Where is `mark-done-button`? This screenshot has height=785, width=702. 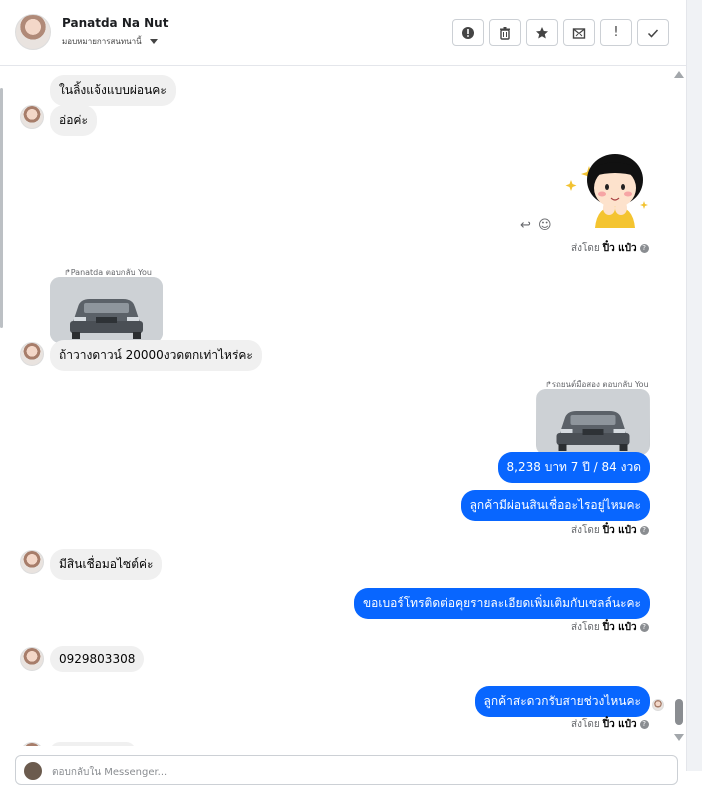 mark-done-button is located at coordinates (653, 32).